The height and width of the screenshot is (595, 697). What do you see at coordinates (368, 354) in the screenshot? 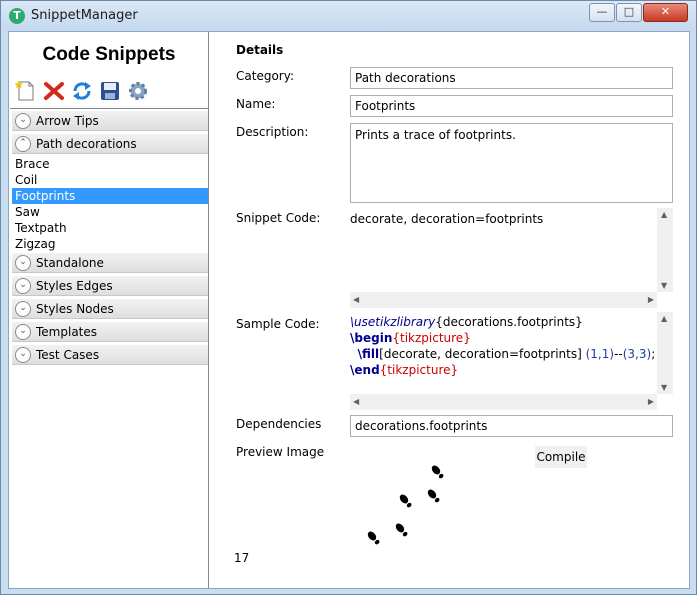
I see `code-token: \fill` at bounding box center [368, 354].